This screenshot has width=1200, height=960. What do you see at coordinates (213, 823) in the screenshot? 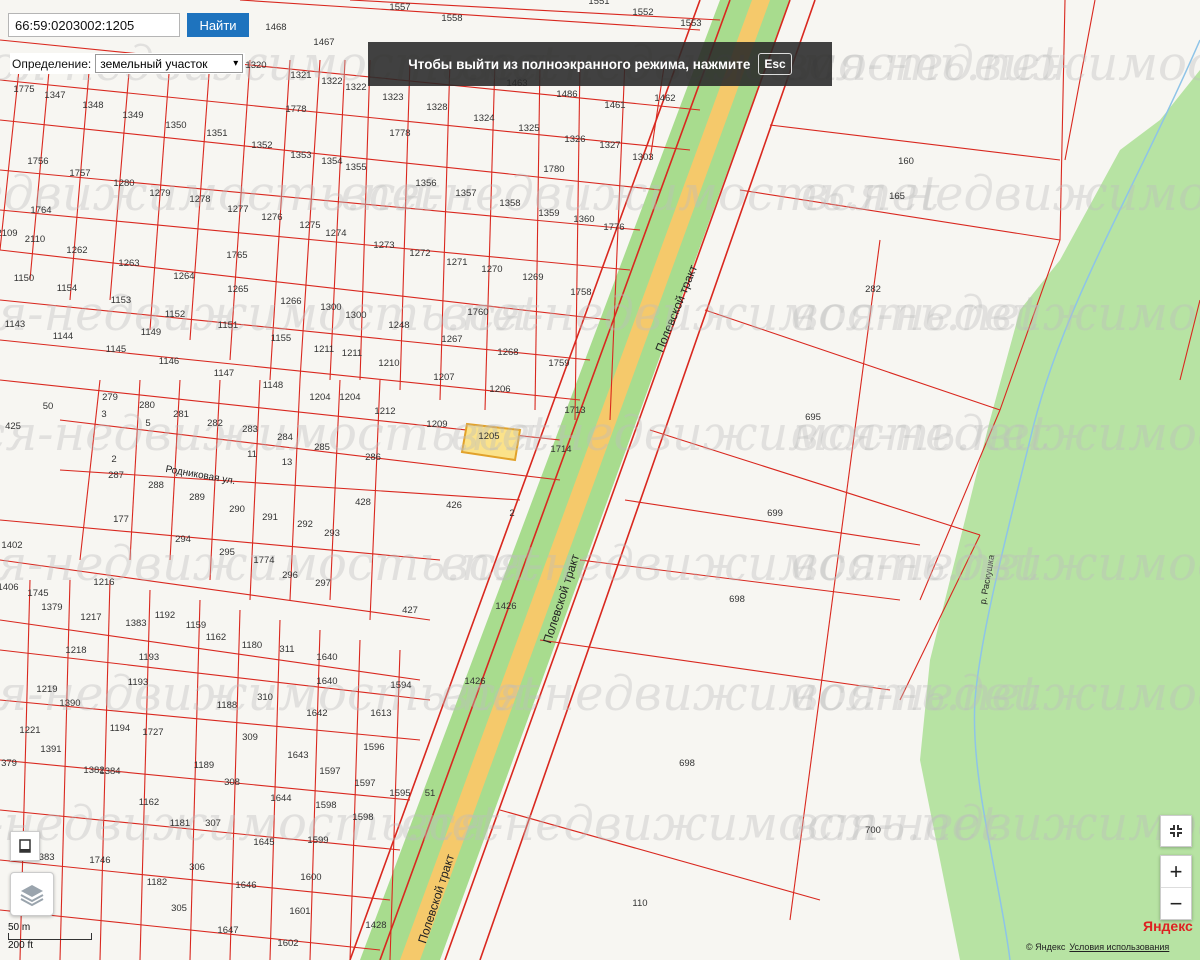
I see `parcel-number: 307` at bounding box center [213, 823].